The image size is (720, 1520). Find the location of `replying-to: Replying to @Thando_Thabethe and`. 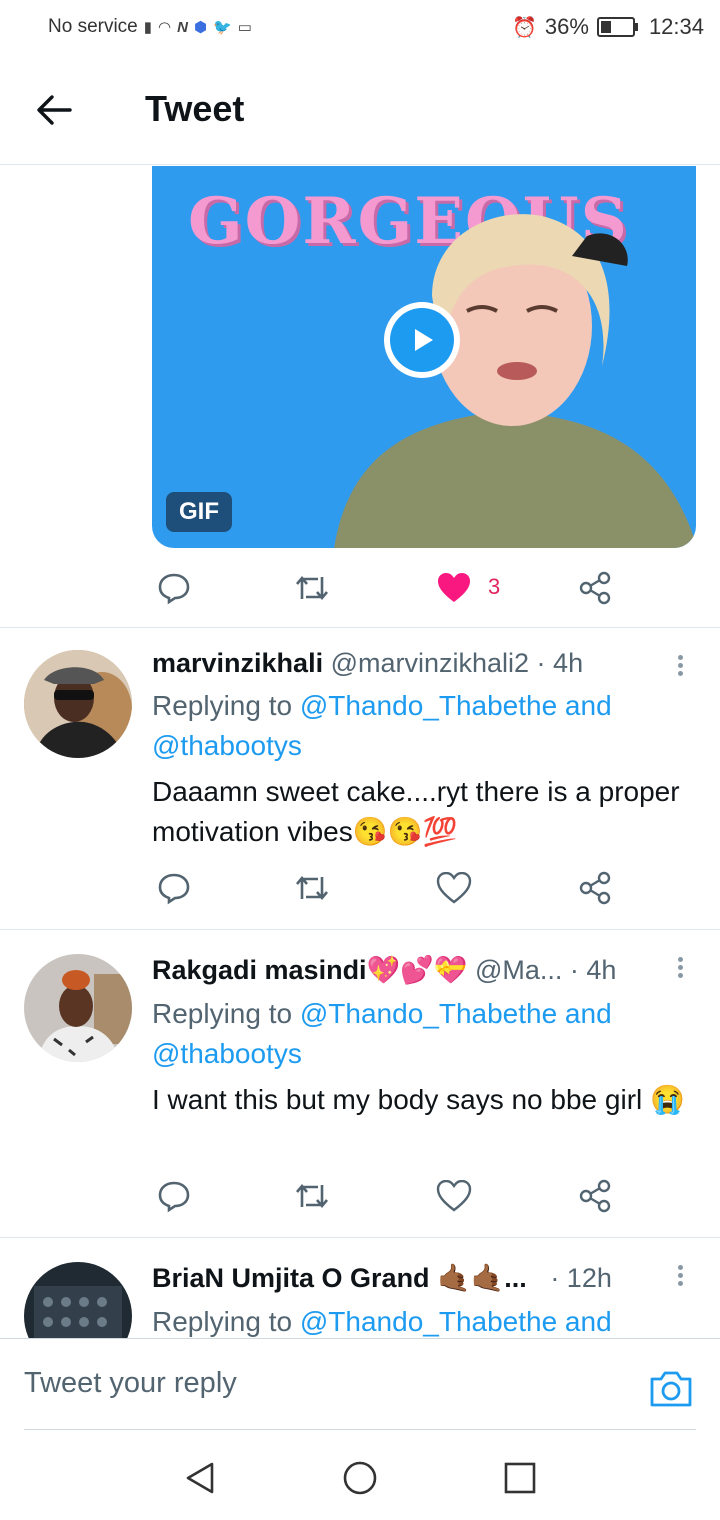

replying-to: Replying to @Thando_Thabethe and is located at coordinates (412, 1320).